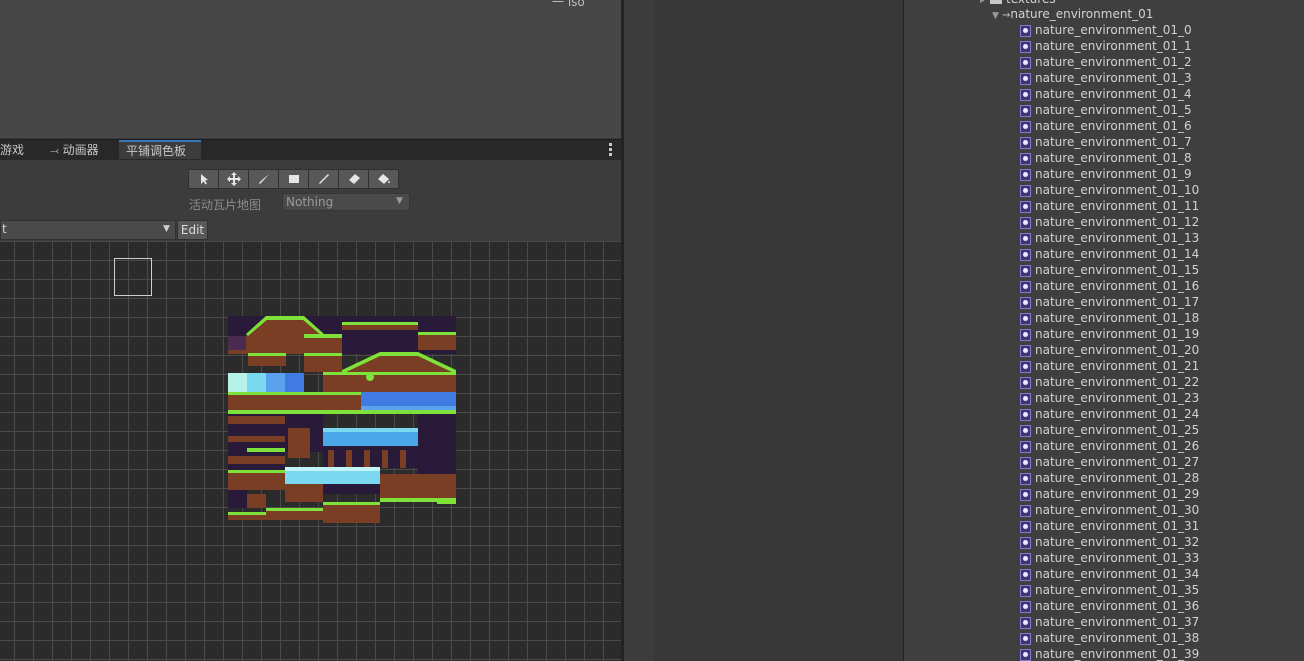 The height and width of the screenshot is (661, 1304). I want to click on sprite-label: nature_environment_01_33, so click(1117, 558).